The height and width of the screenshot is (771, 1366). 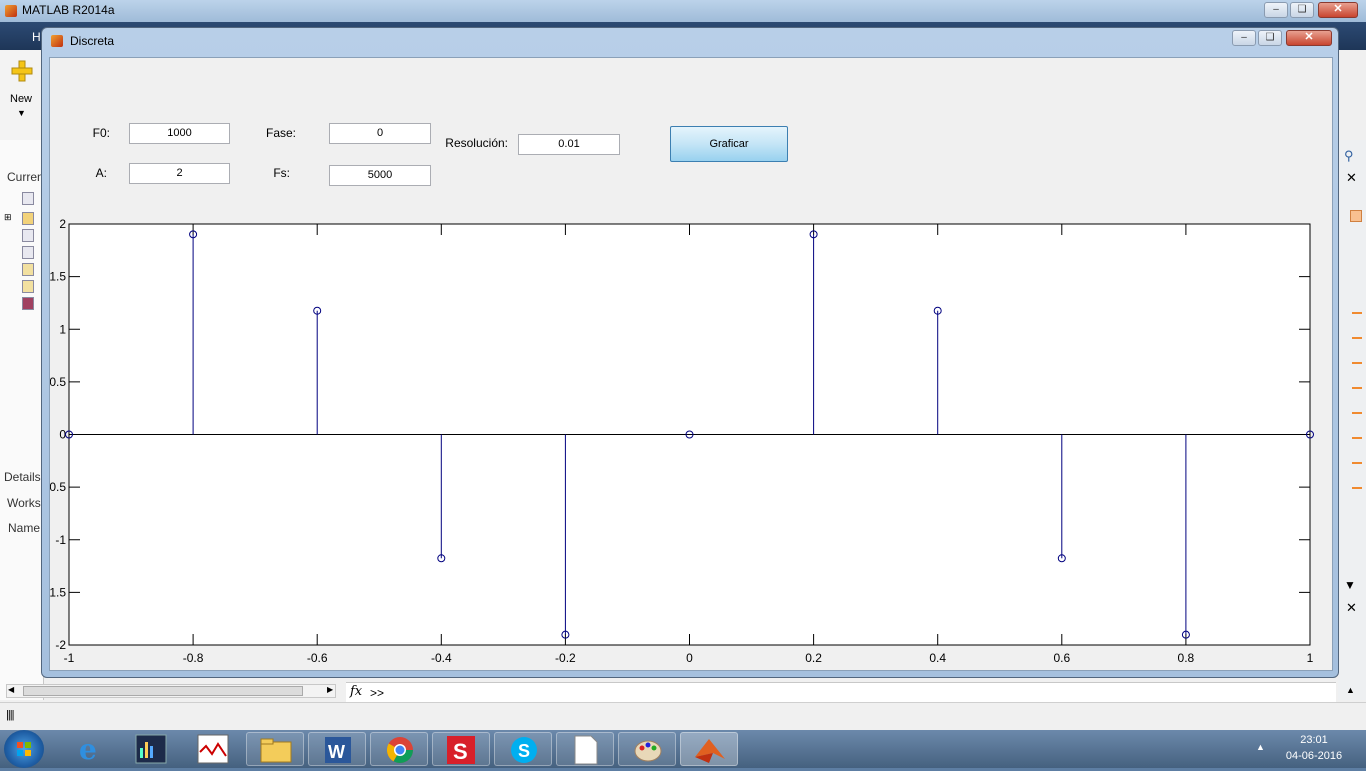 What do you see at coordinates (22, 477) in the screenshot?
I see `details-label: Details` at bounding box center [22, 477].